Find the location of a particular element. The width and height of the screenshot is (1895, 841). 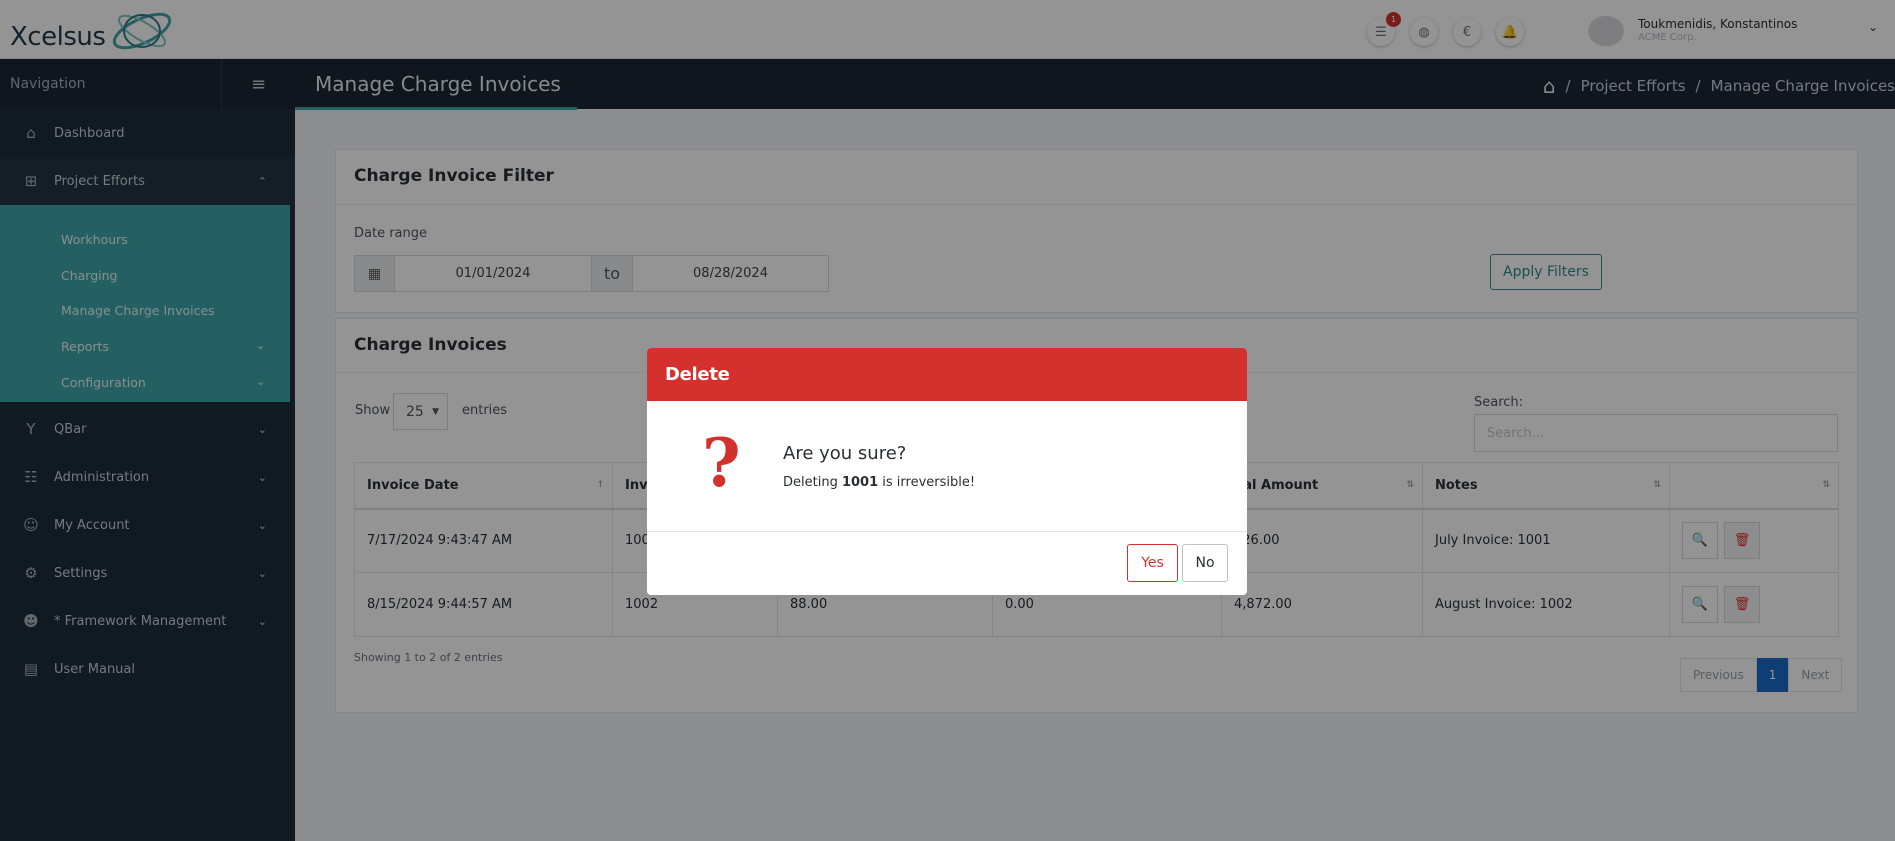

dialog-title: Are you sure? is located at coordinates (845, 453).